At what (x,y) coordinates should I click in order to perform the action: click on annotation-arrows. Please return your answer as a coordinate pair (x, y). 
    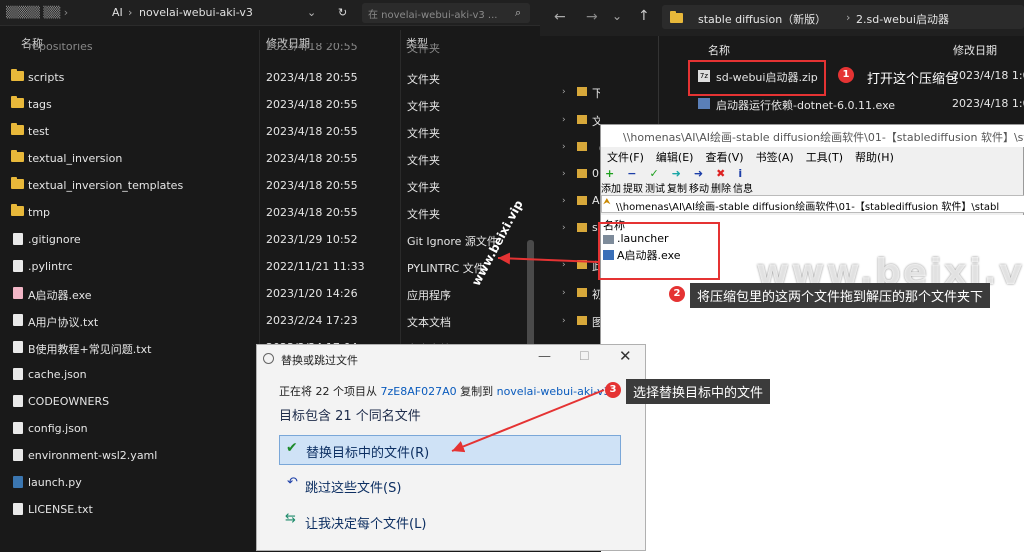
    Looking at the image, I should click on (528, 352).